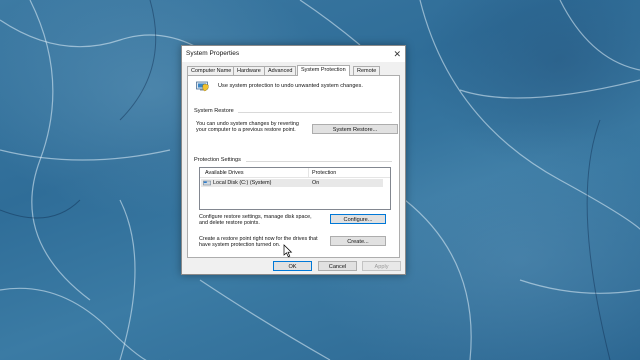 The image size is (640, 360). Describe the element at coordinates (324, 173) in the screenshot. I see `column-header-protection: Protection` at that location.